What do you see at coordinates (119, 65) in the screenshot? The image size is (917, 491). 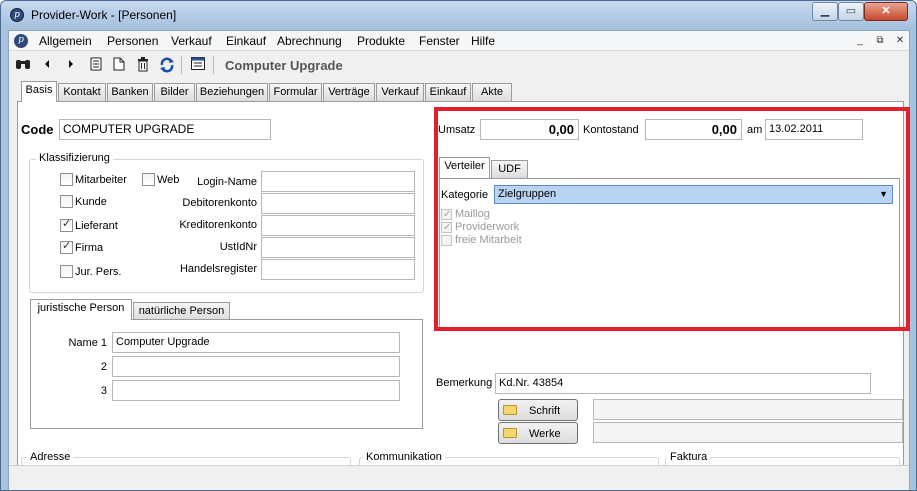 I see `new-icon` at bounding box center [119, 65].